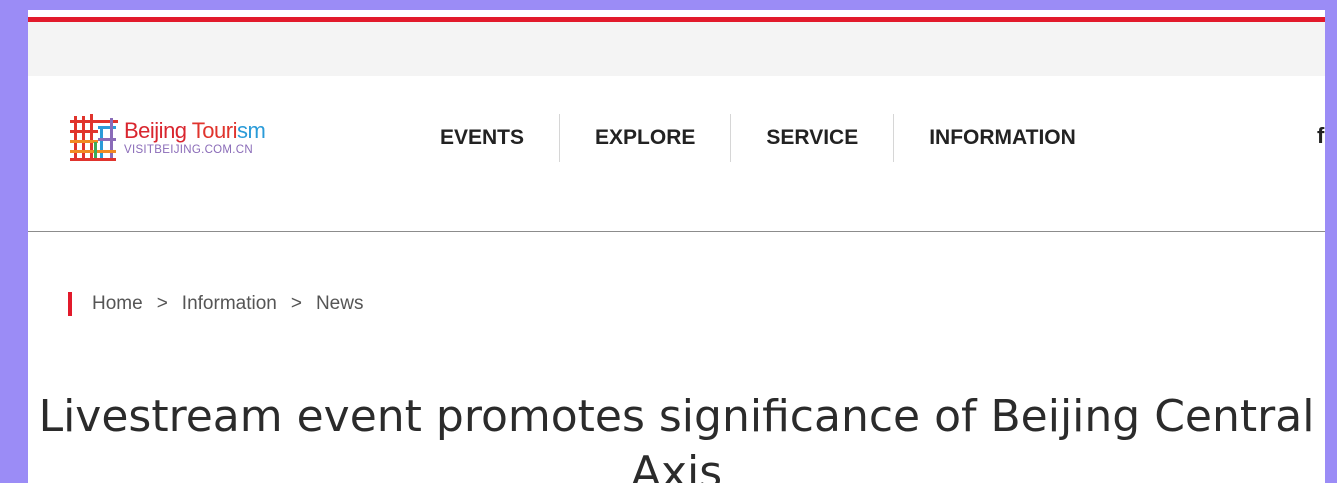 The image size is (1337, 483). I want to click on main-nav: EVENTS EXPLORE SERVICE INFORMATION, so click(757, 138).